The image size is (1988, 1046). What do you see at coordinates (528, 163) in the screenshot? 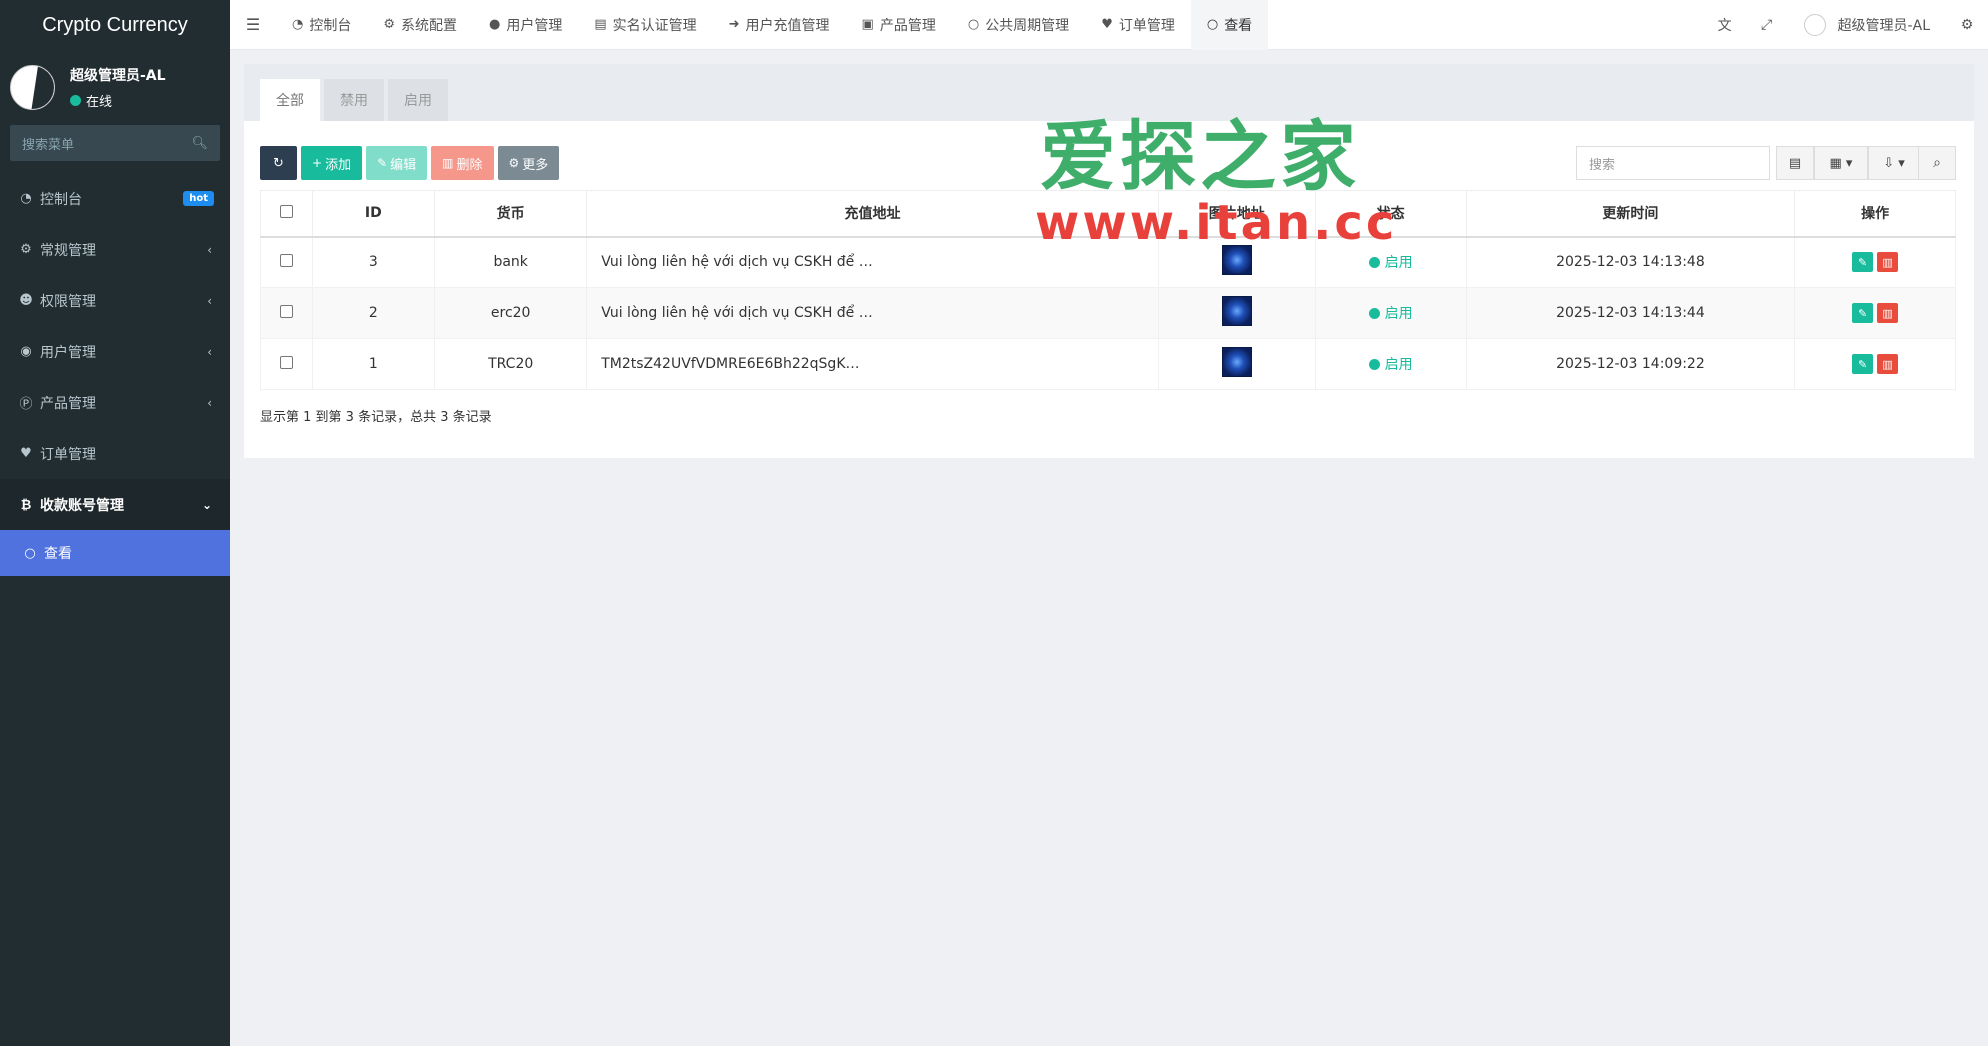
I see `more-button: ⚙ 更多` at bounding box center [528, 163].